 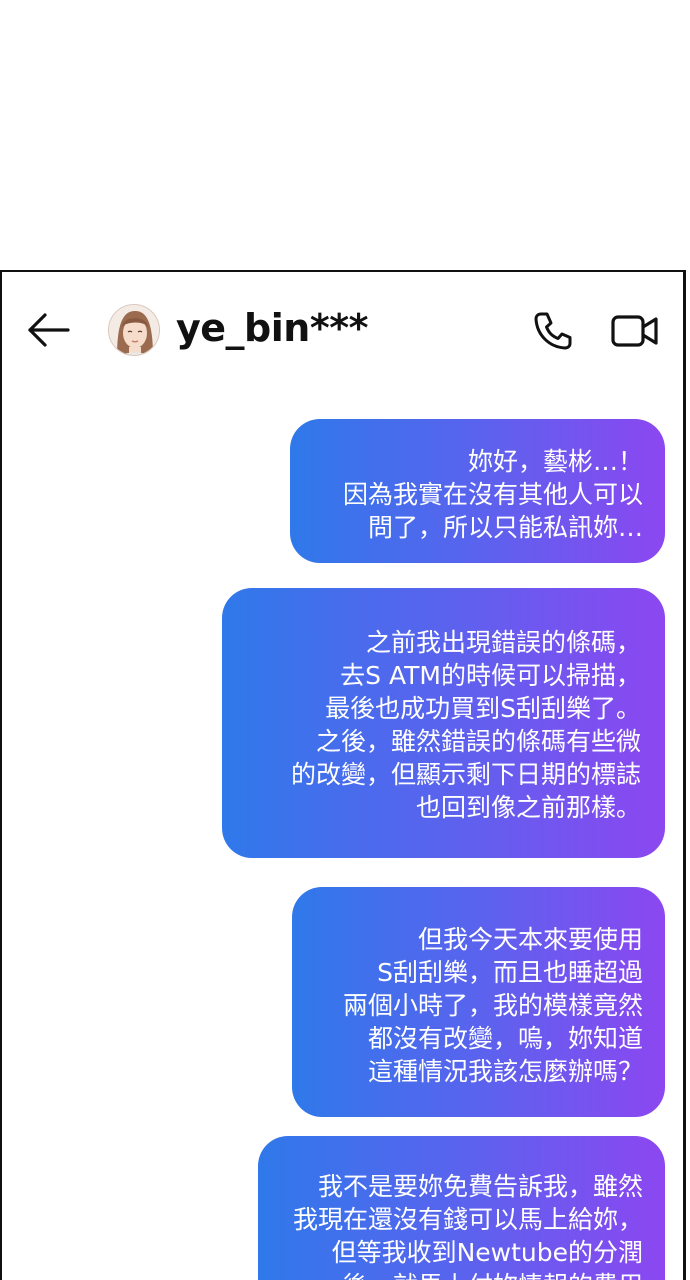 I want to click on chat-header: ye_bin***, so click(x=342, y=331).